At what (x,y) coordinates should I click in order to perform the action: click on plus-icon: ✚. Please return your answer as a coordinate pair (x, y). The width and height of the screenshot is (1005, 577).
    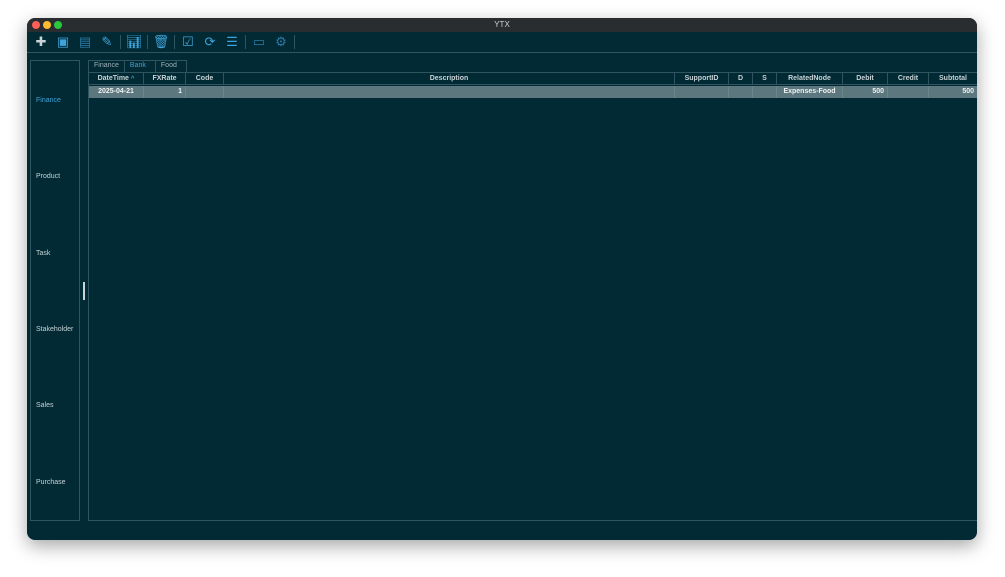
    Looking at the image, I should click on (41, 42).